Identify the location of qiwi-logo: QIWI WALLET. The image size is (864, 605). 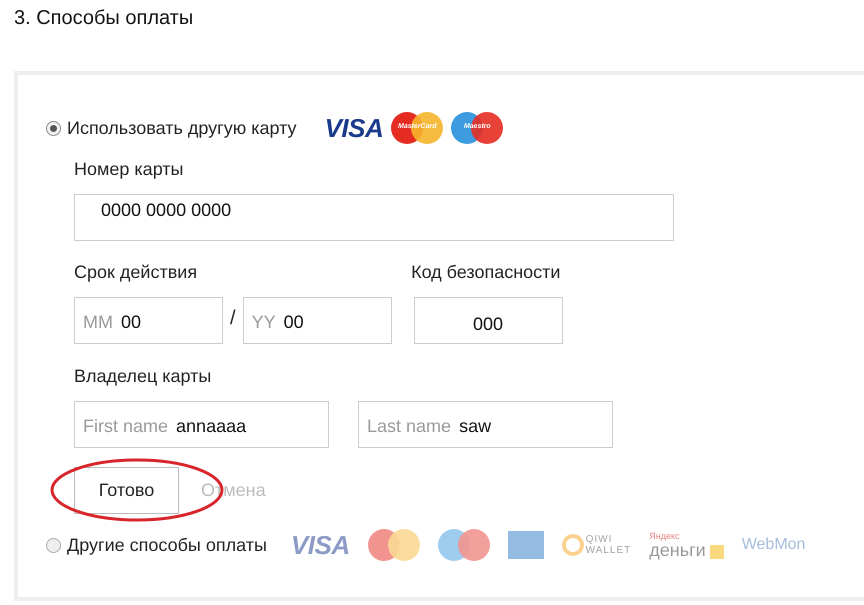
(597, 545).